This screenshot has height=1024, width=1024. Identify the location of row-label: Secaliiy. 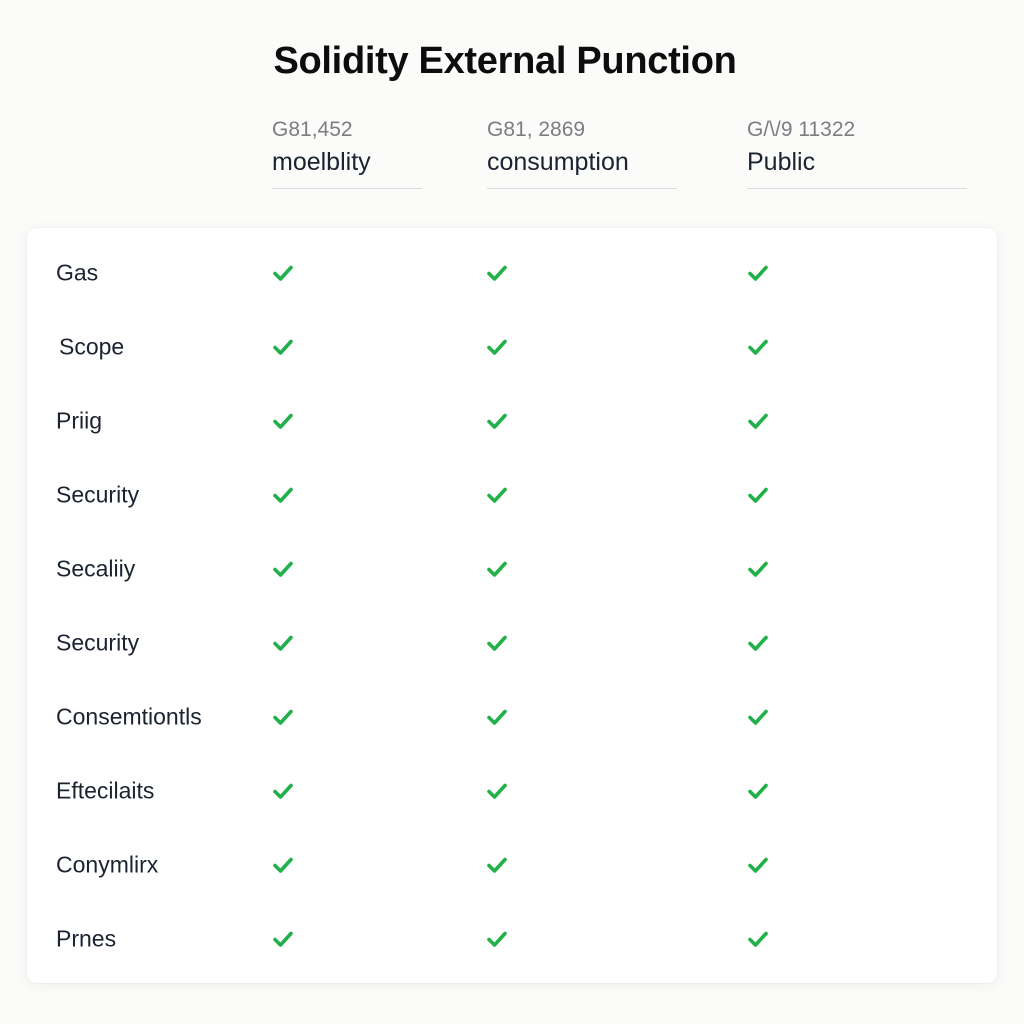
(96, 568).